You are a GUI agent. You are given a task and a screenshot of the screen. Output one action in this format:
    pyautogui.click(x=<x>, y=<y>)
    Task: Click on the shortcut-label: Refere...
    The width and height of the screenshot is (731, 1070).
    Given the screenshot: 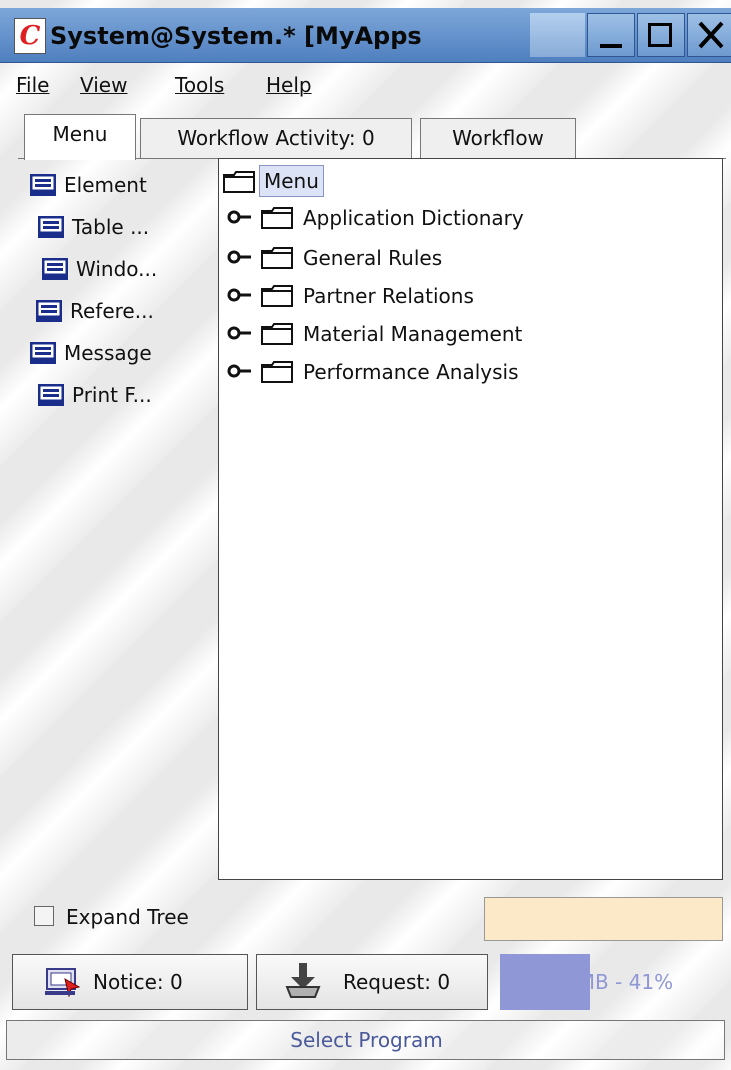 What is the action you would take?
    pyautogui.click(x=112, y=311)
    